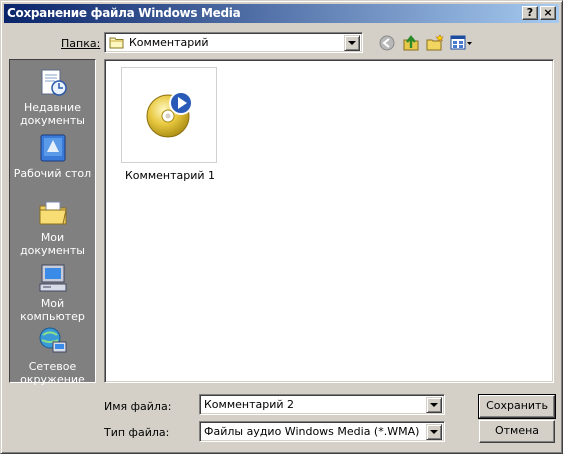 Image resolution: width=563 pixels, height=454 pixels. Describe the element at coordinates (462, 43) in the screenshot. I see `view-menu-icon` at that location.